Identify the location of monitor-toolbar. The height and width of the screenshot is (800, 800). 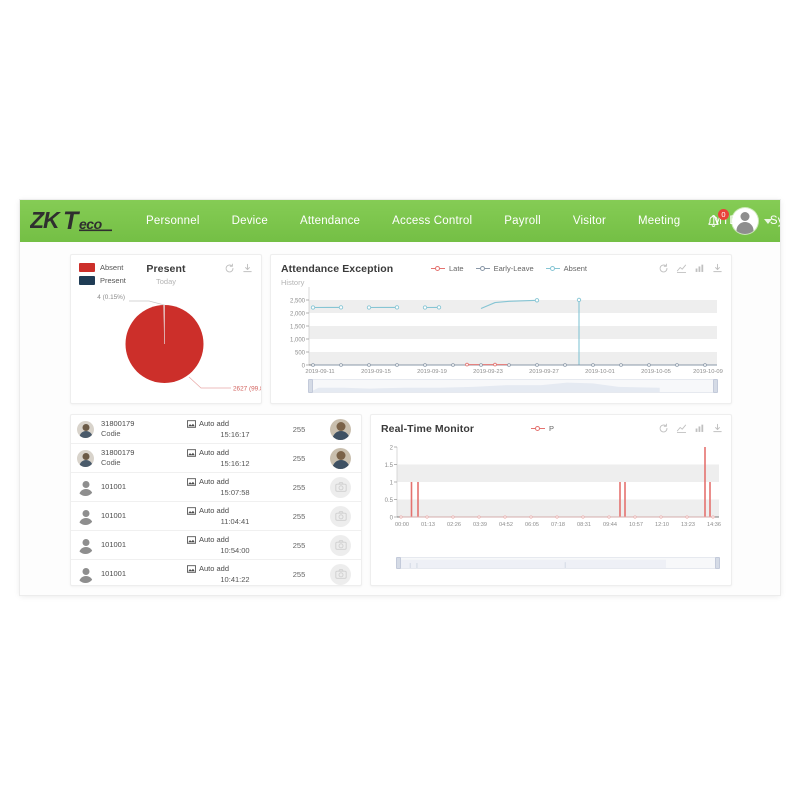
(690, 428).